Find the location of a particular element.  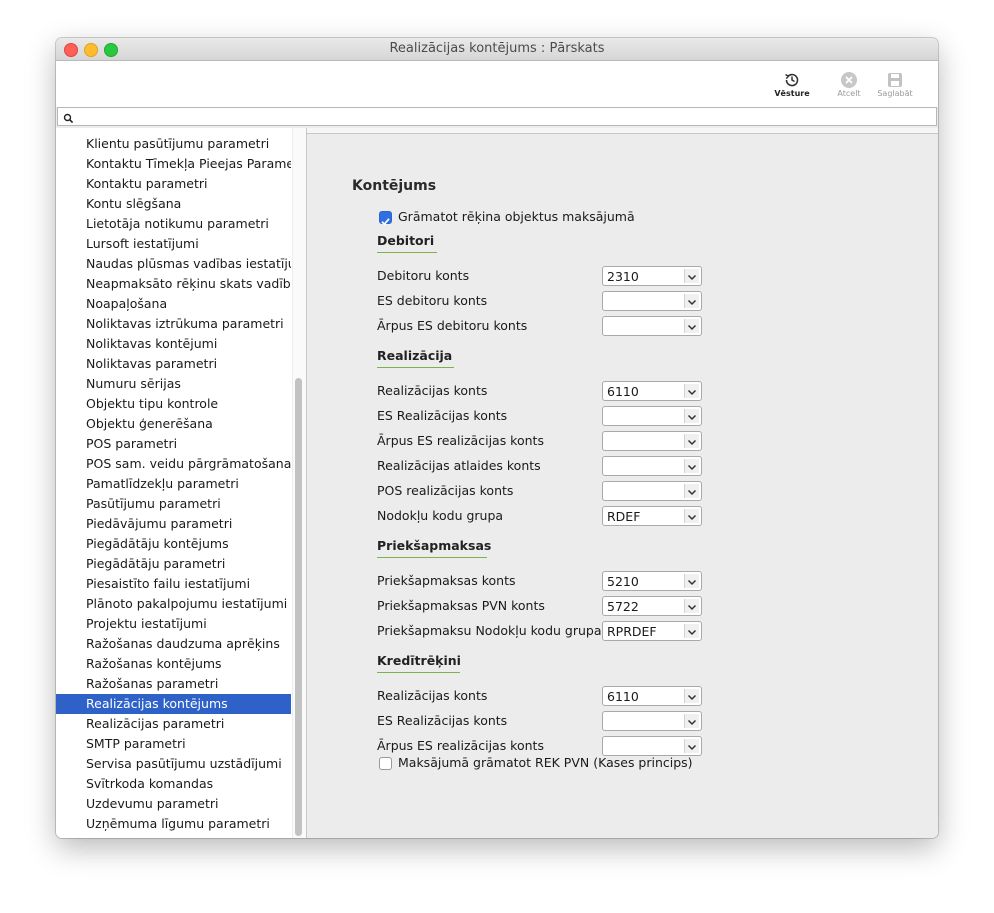

field-label: Nodokļu kodu grupa is located at coordinates (440, 515).